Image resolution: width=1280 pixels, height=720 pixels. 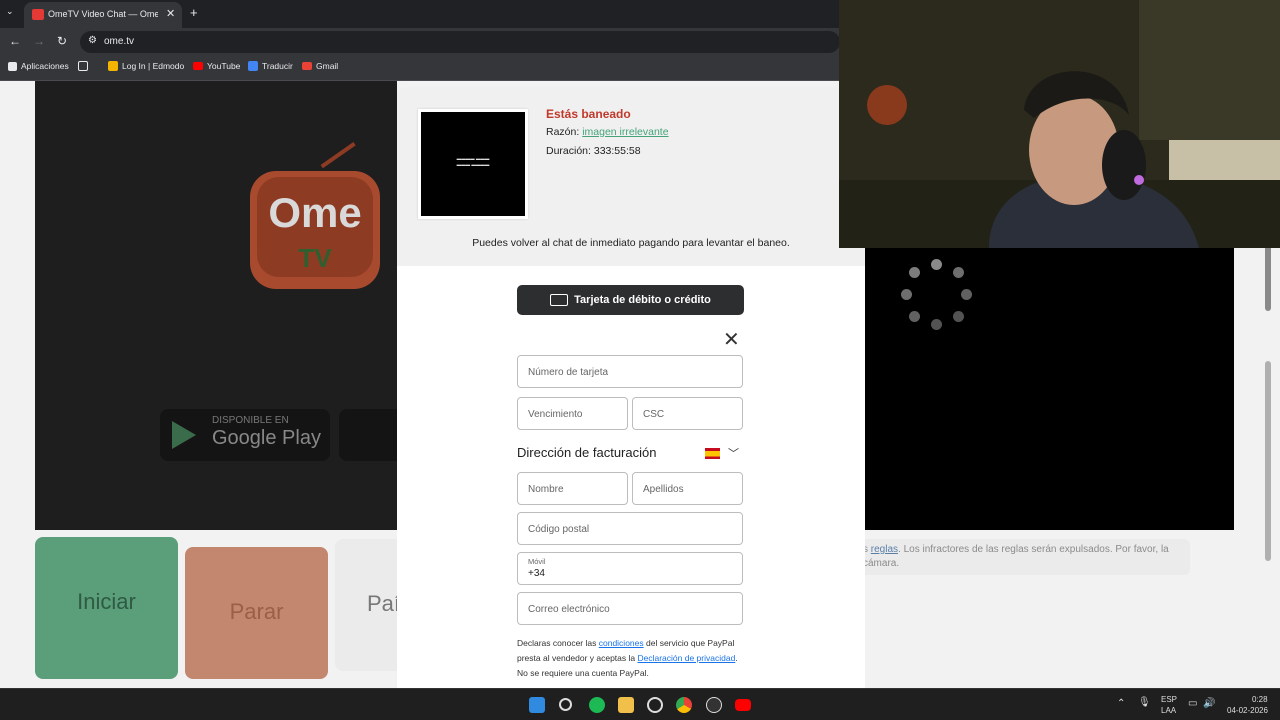 What do you see at coordinates (640, 704) in the screenshot?
I see `windows-taskbar: ⌃ 🎙 ESP LAA ▭ 🔊 0:28 04-02-2026` at bounding box center [640, 704].